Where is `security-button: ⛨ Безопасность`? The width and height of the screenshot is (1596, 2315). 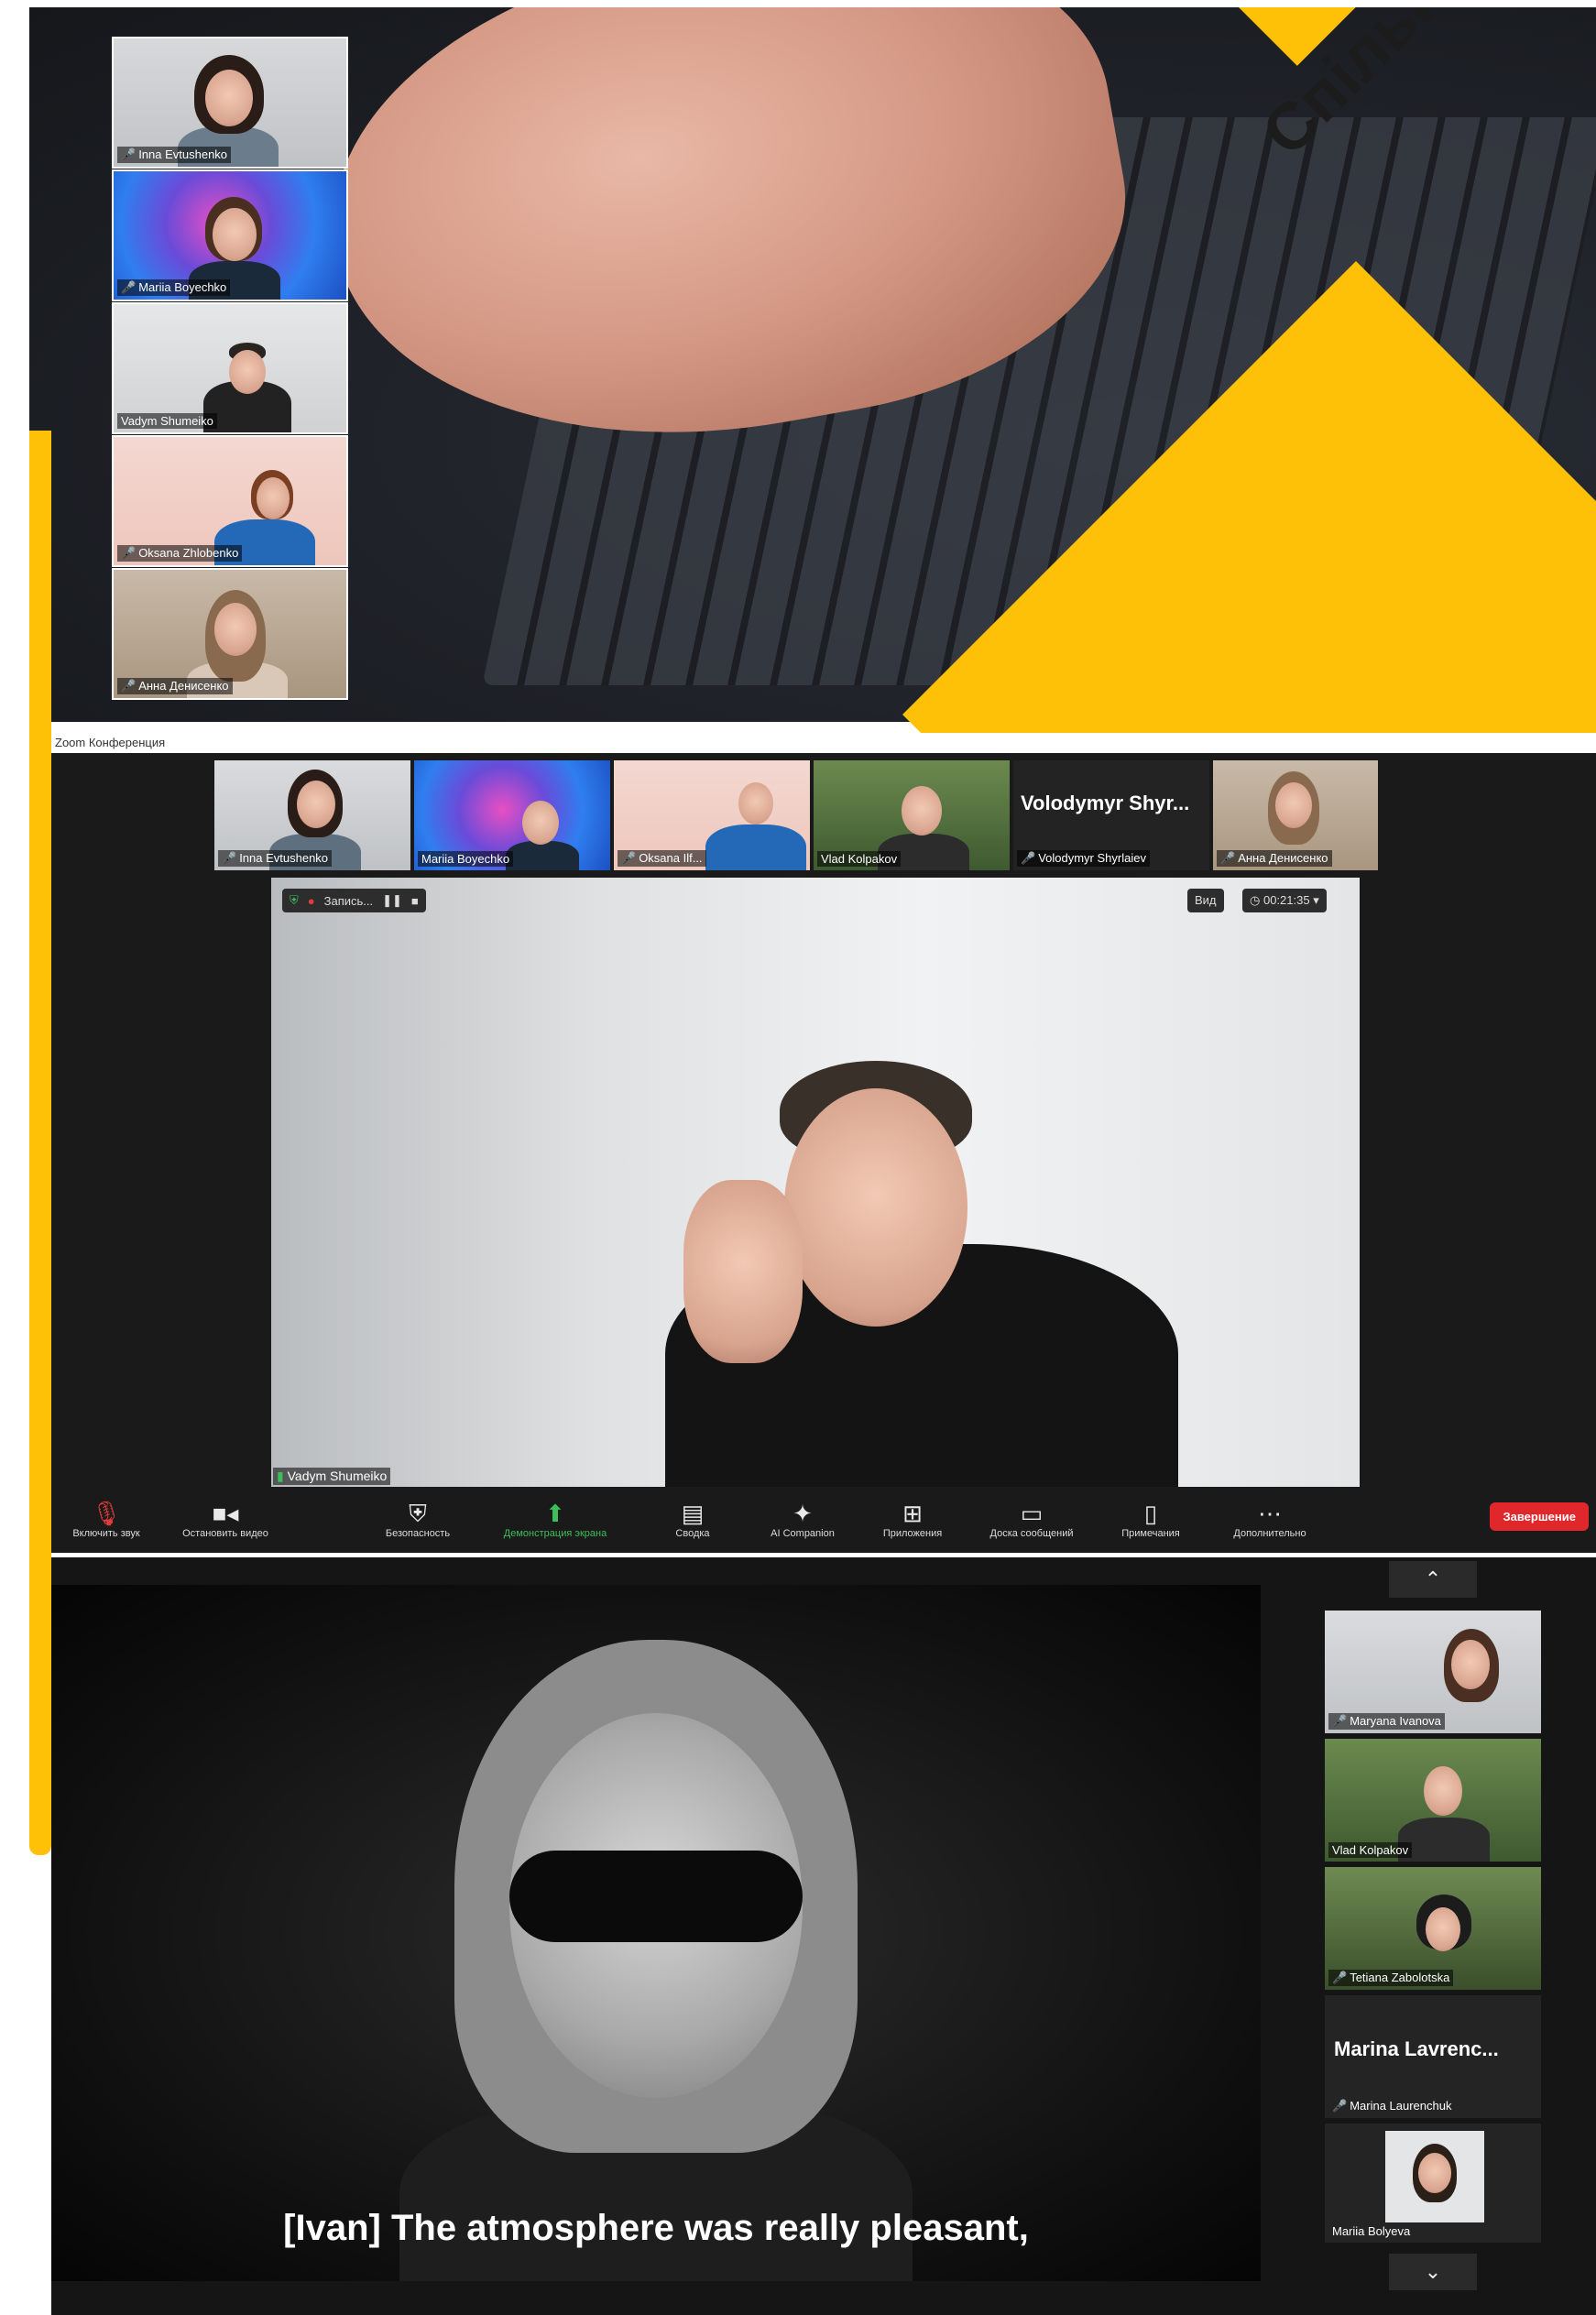 security-button: ⛨ Безопасность is located at coordinates (418, 1519).